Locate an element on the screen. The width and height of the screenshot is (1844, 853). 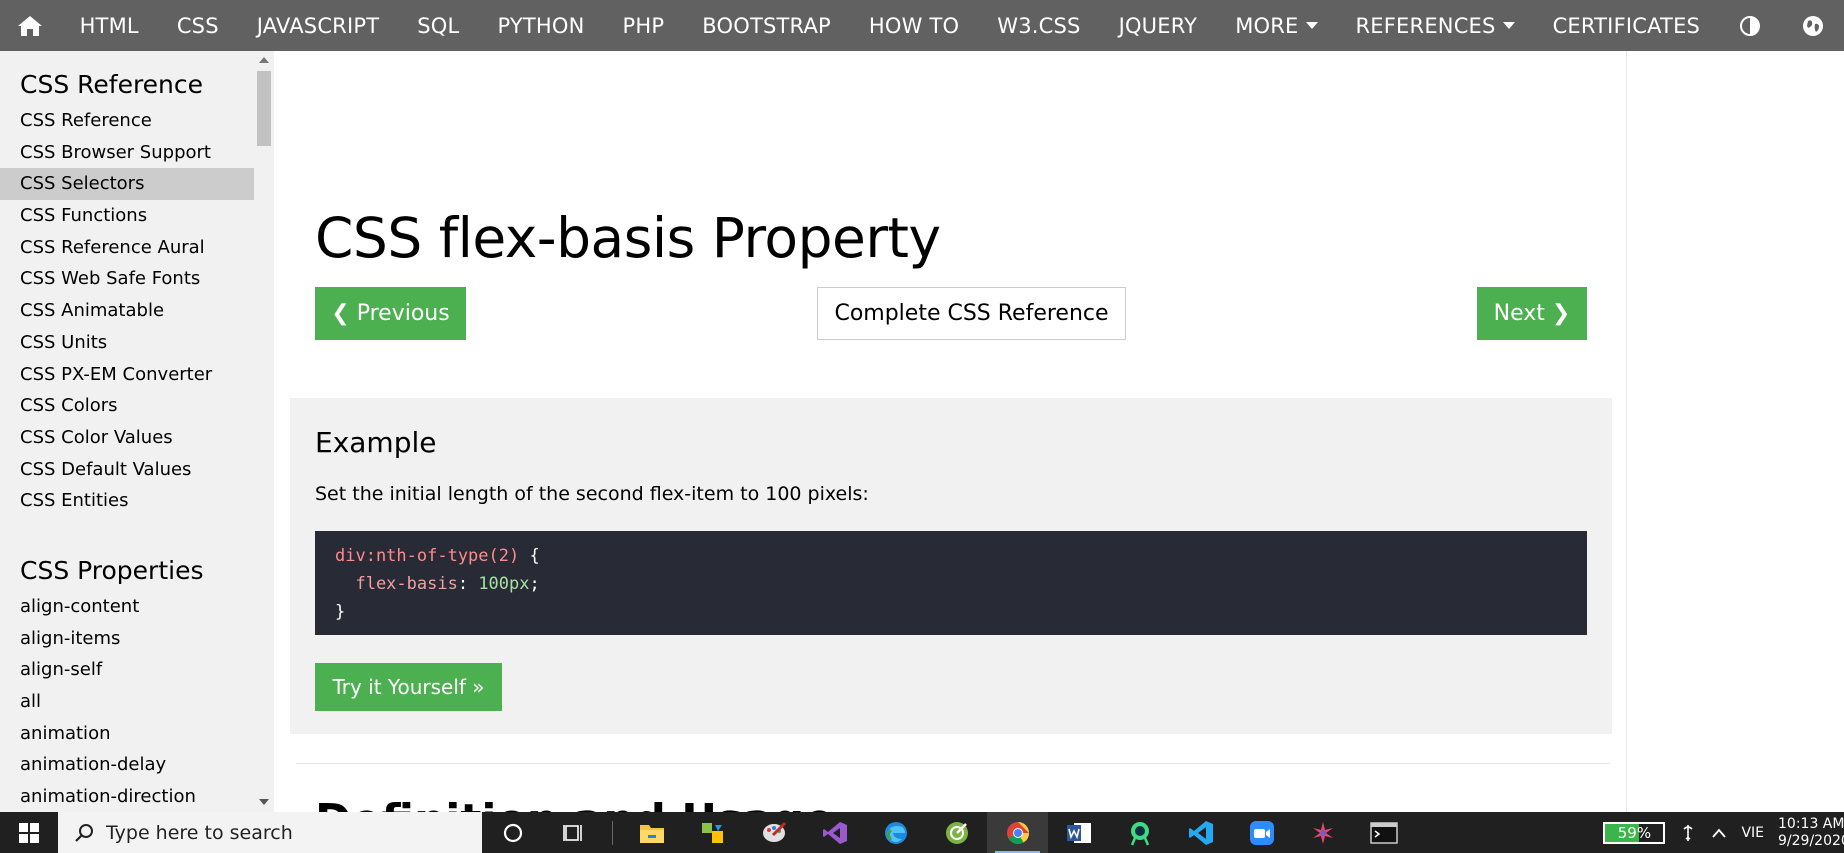
terminal-button is located at coordinates (1383, 832).